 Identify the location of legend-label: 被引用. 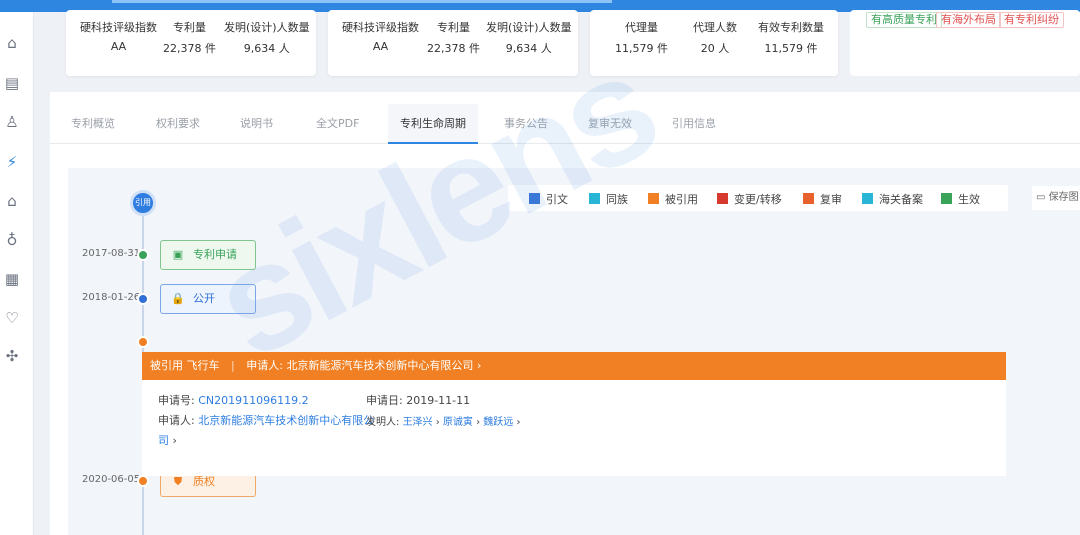
(681, 199).